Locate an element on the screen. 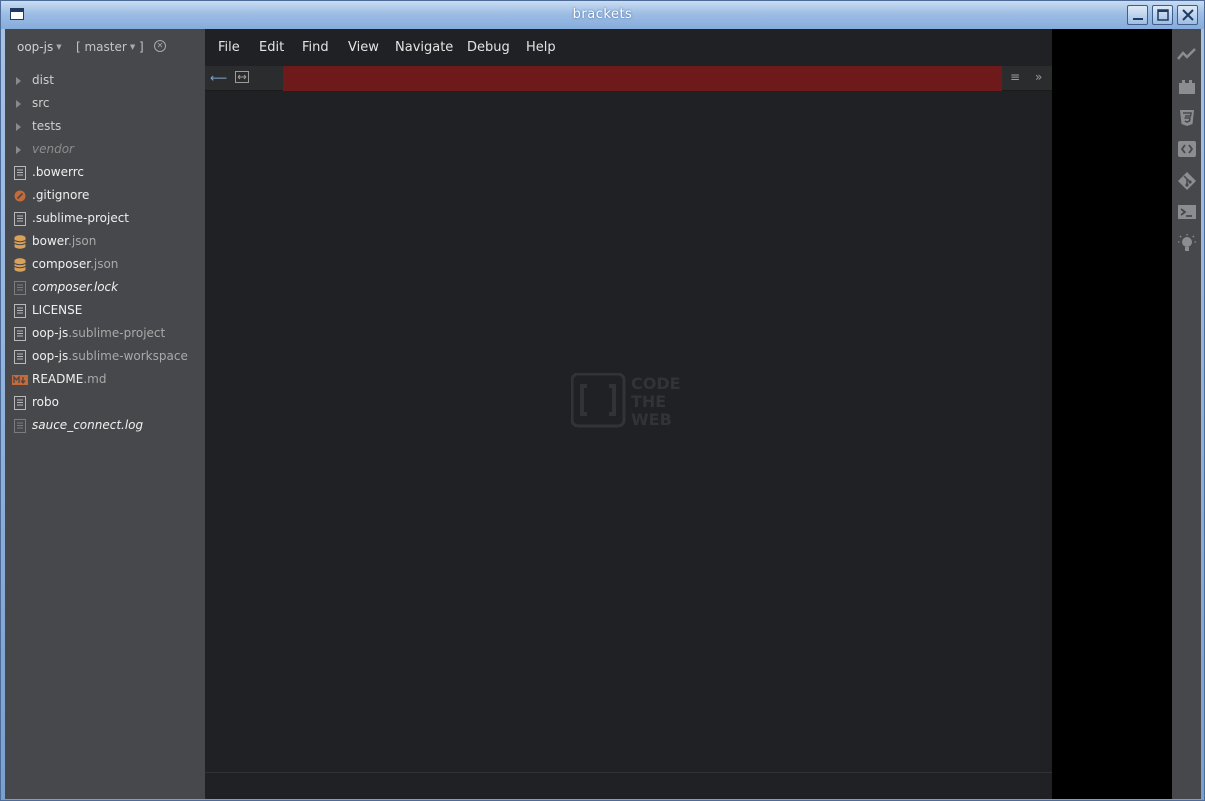 The image size is (1205, 801). title-bar: brackets is located at coordinates (602, 15).